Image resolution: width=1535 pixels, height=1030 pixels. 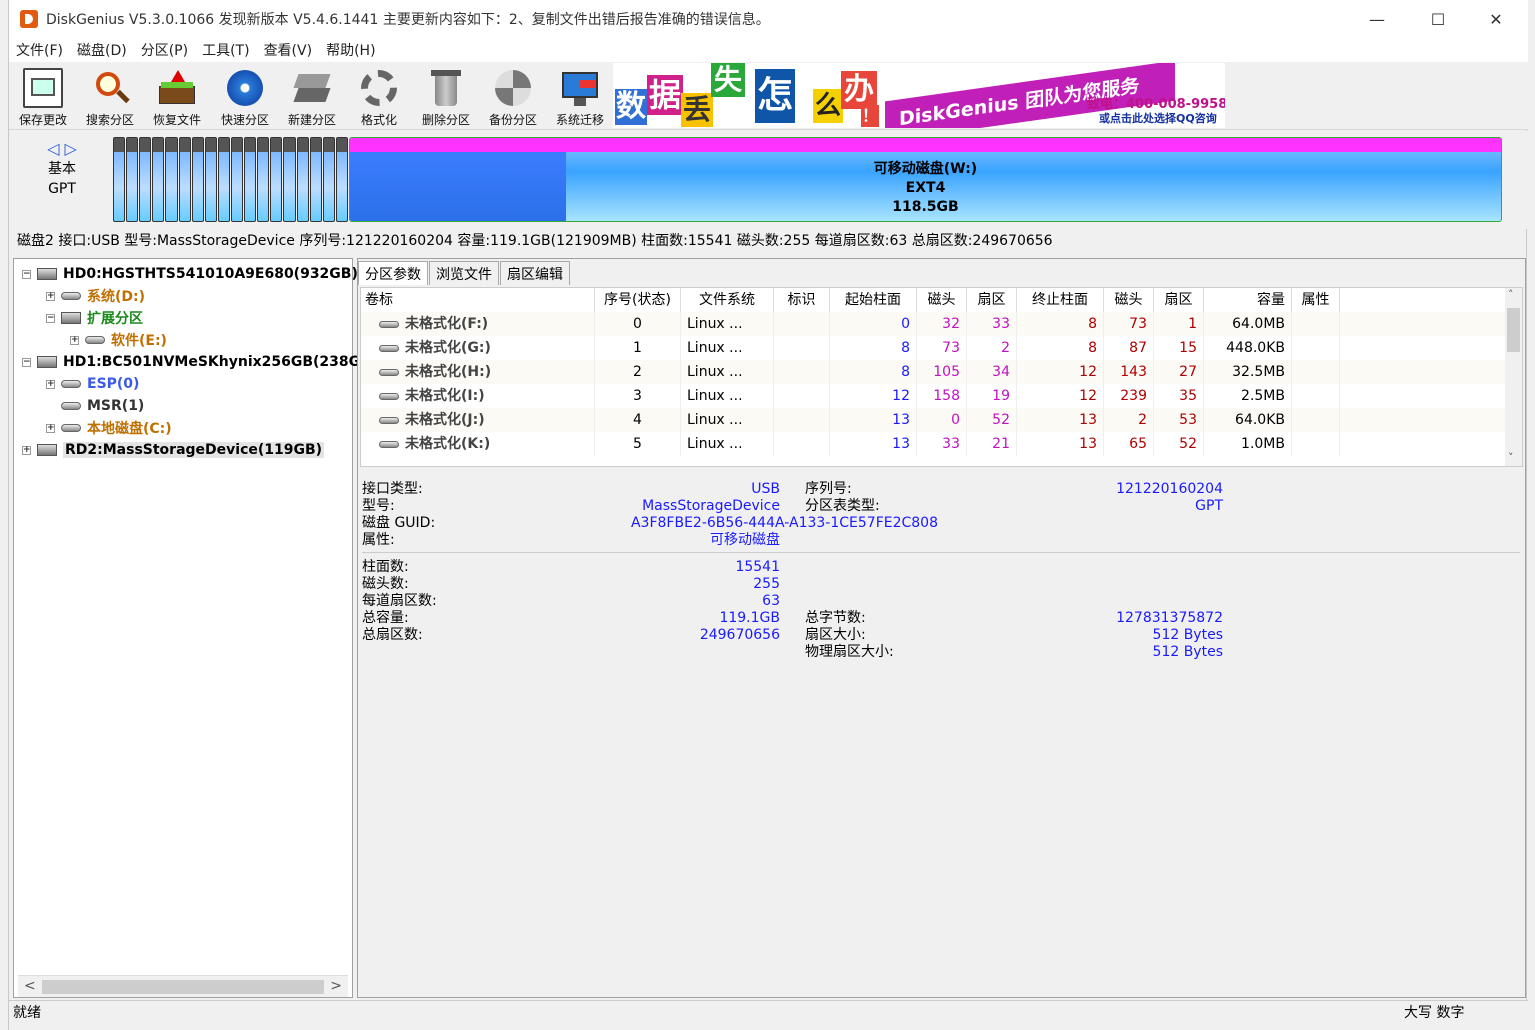 I want to click on banner-char: 失, so click(x=728, y=80).